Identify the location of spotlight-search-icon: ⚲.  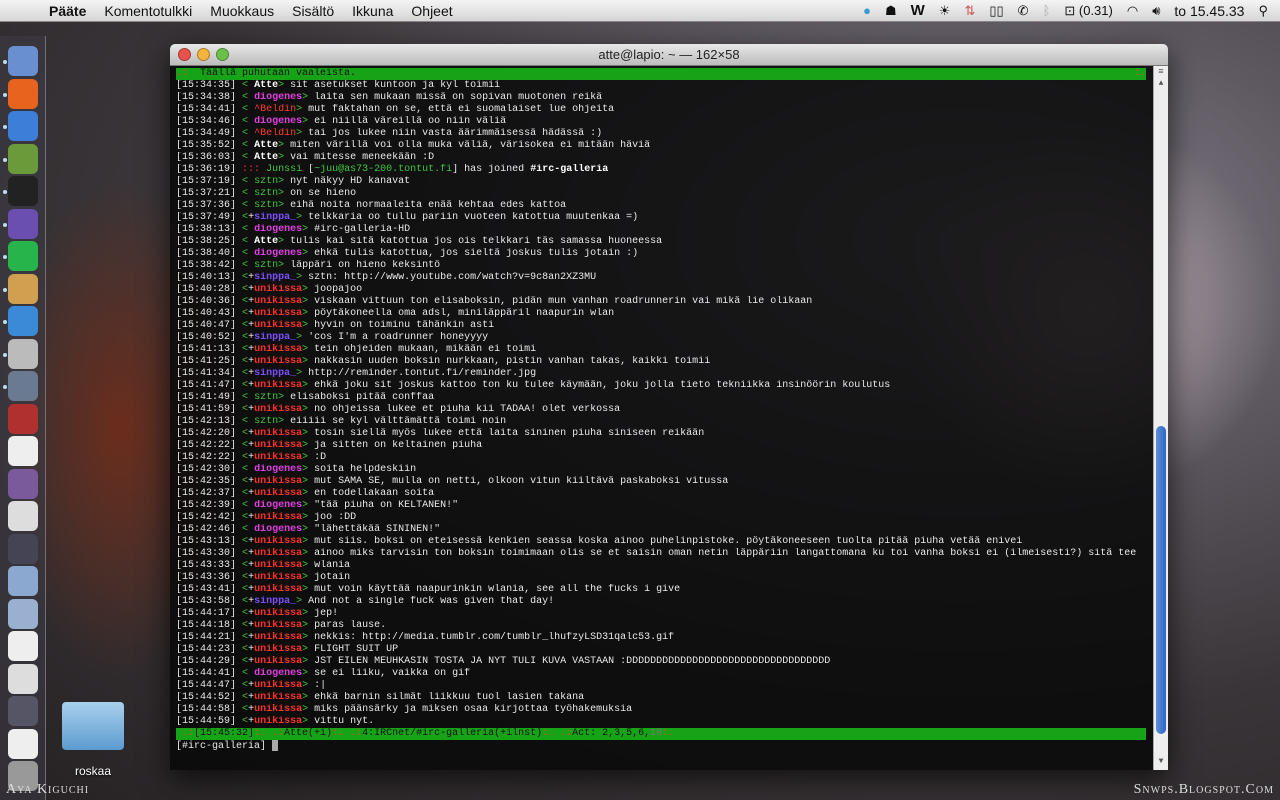
(1263, 11).